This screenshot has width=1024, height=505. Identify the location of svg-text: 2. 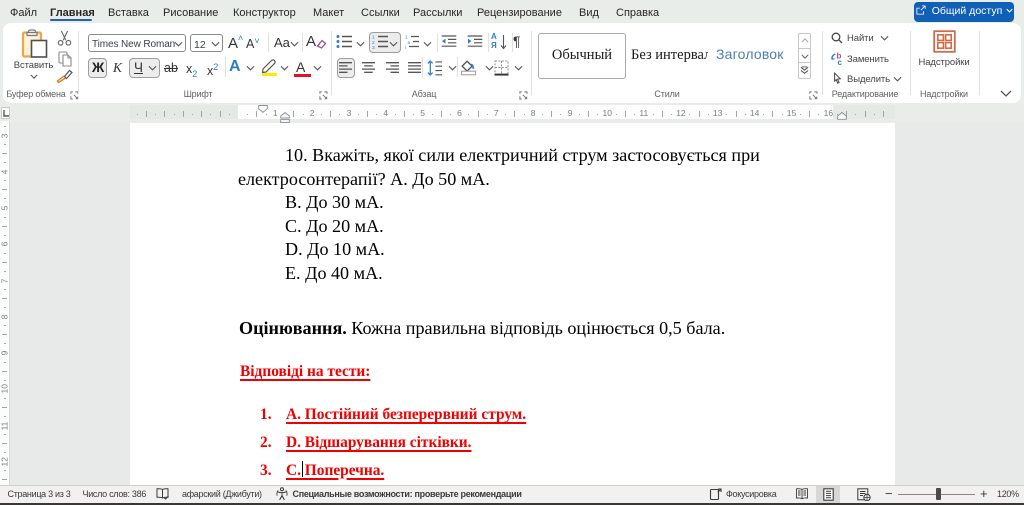
(373, 43).